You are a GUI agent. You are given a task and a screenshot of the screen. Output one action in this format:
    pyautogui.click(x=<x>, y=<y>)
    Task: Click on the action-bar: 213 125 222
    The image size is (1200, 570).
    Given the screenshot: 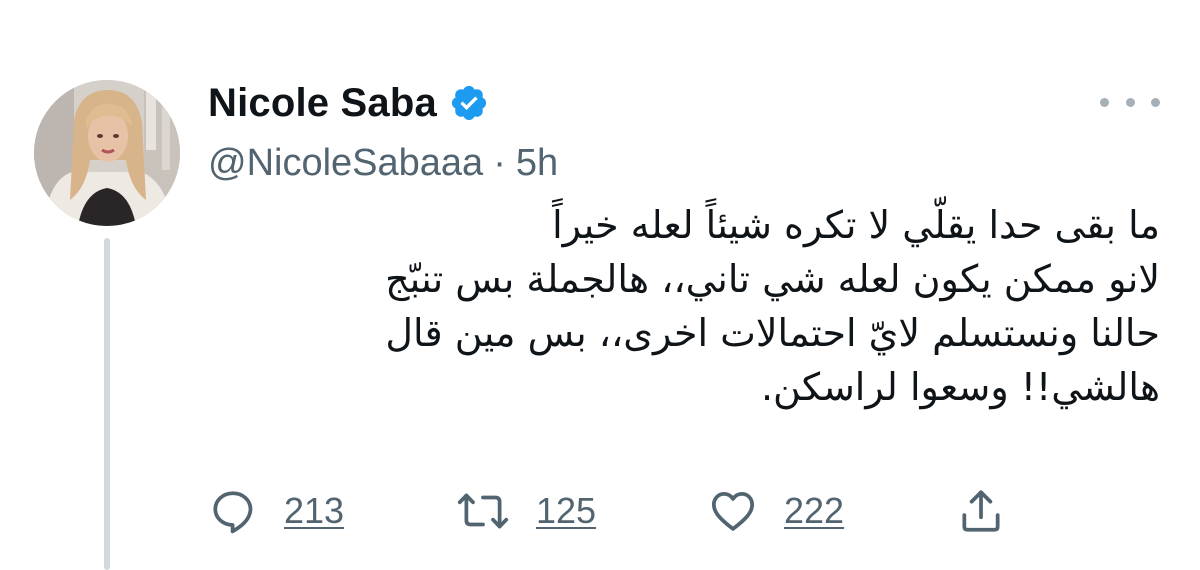 What is the action you would take?
    pyautogui.click(x=618, y=516)
    